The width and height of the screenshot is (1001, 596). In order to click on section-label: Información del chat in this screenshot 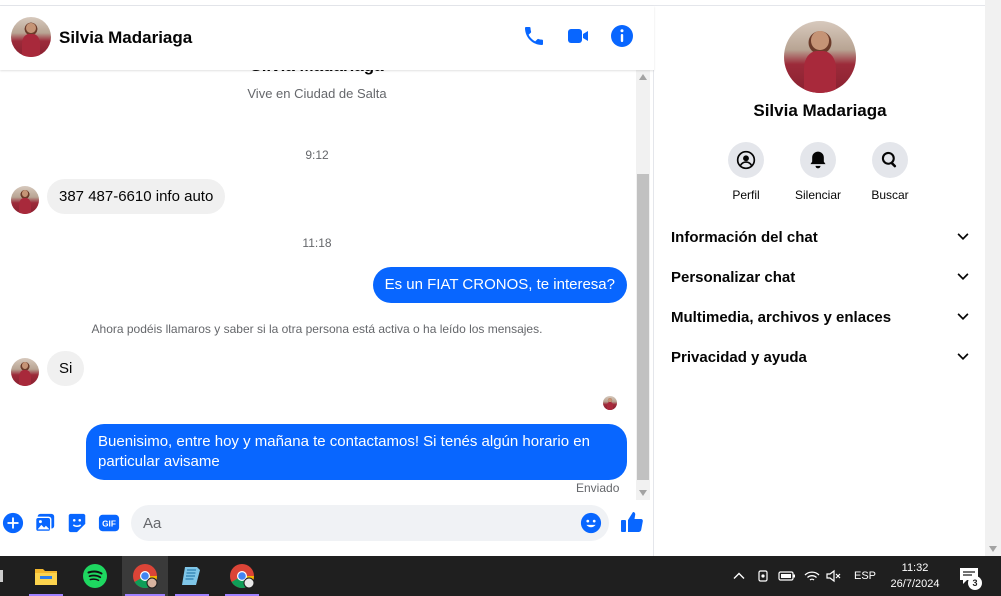, I will do `click(744, 237)`.